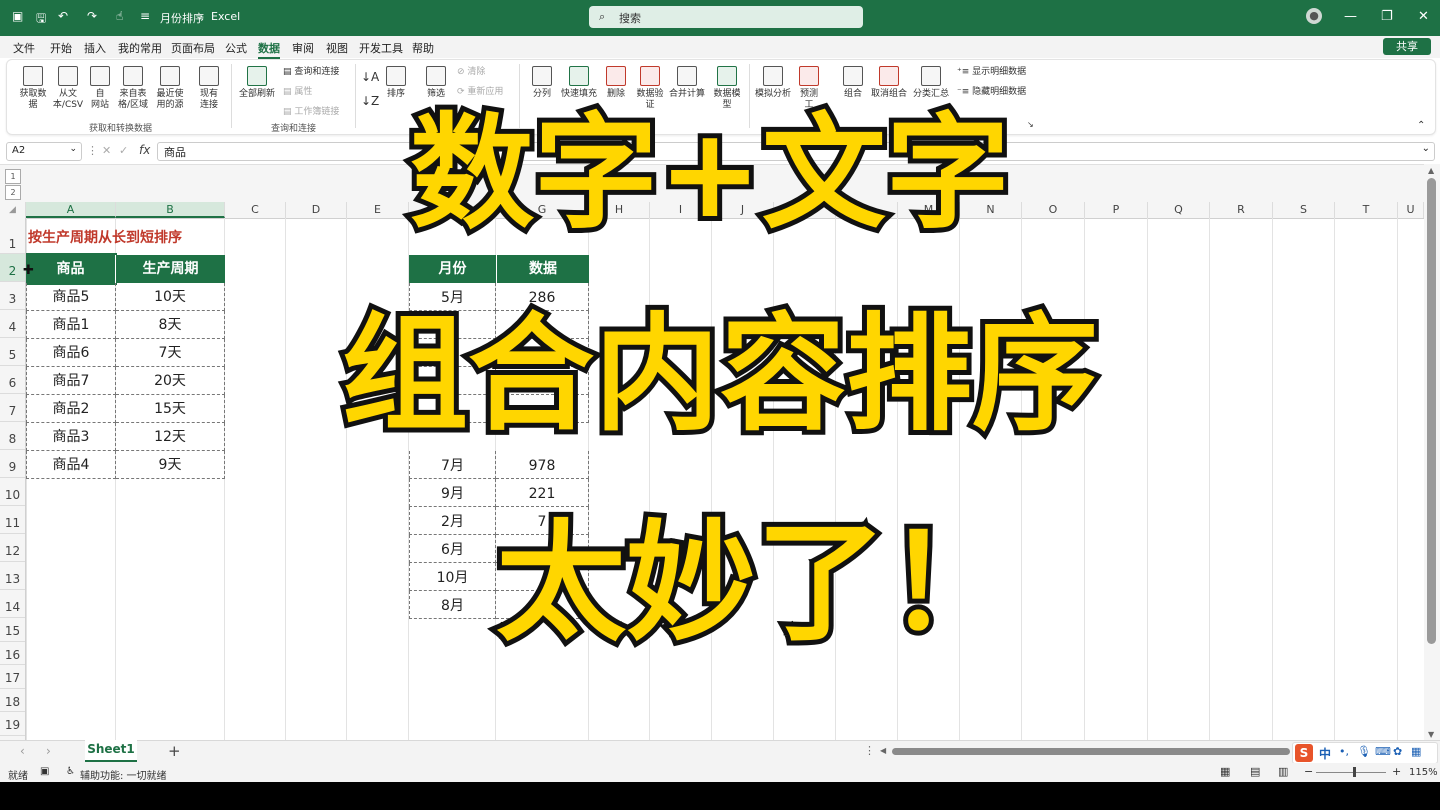  What do you see at coordinates (73, 149) in the screenshot?
I see `chevron-down-icon: ⌄` at bounding box center [73, 149].